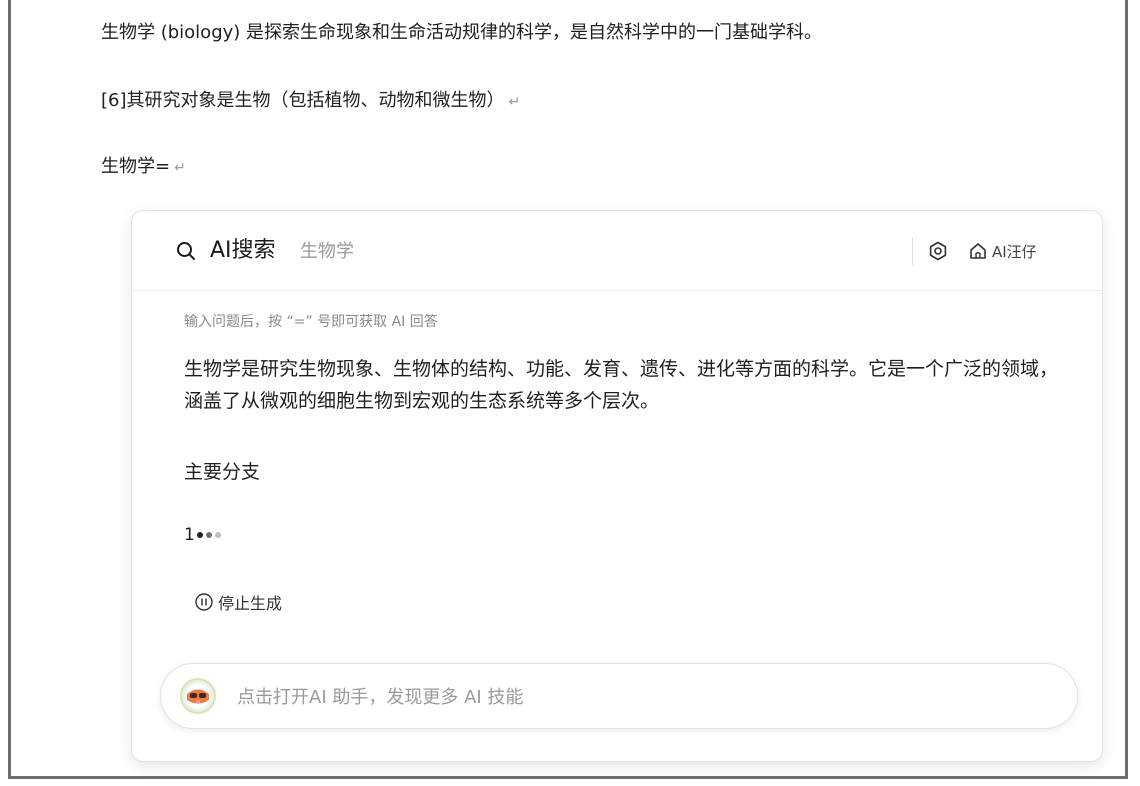 The width and height of the screenshot is (1140, 786). I want to click on settings-icon, so click(938, 251).